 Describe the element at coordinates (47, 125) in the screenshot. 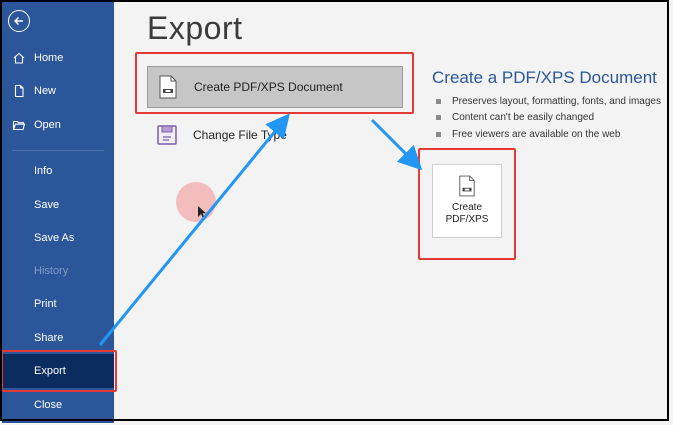

I see `nav-open-label: Open` at that location.